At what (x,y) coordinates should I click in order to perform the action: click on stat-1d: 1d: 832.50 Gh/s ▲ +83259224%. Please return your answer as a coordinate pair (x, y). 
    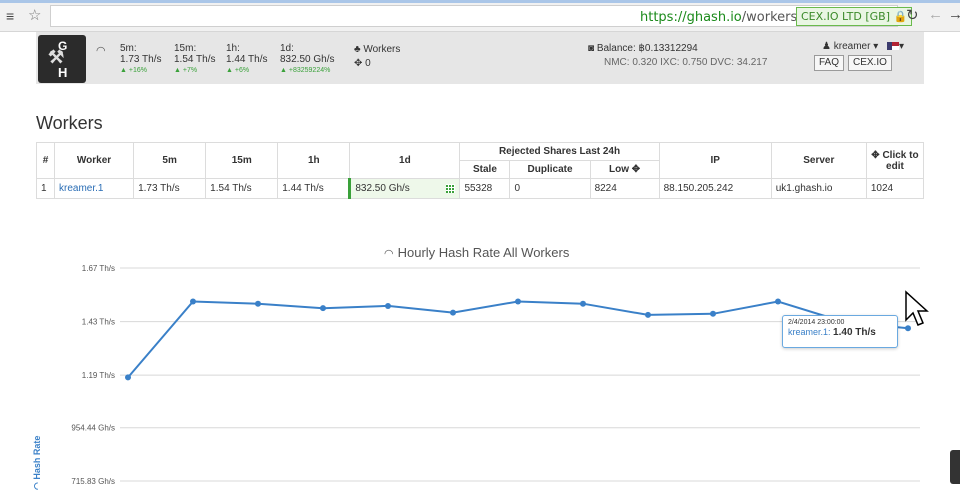
    Looking at the image, I should click on (307, 59).